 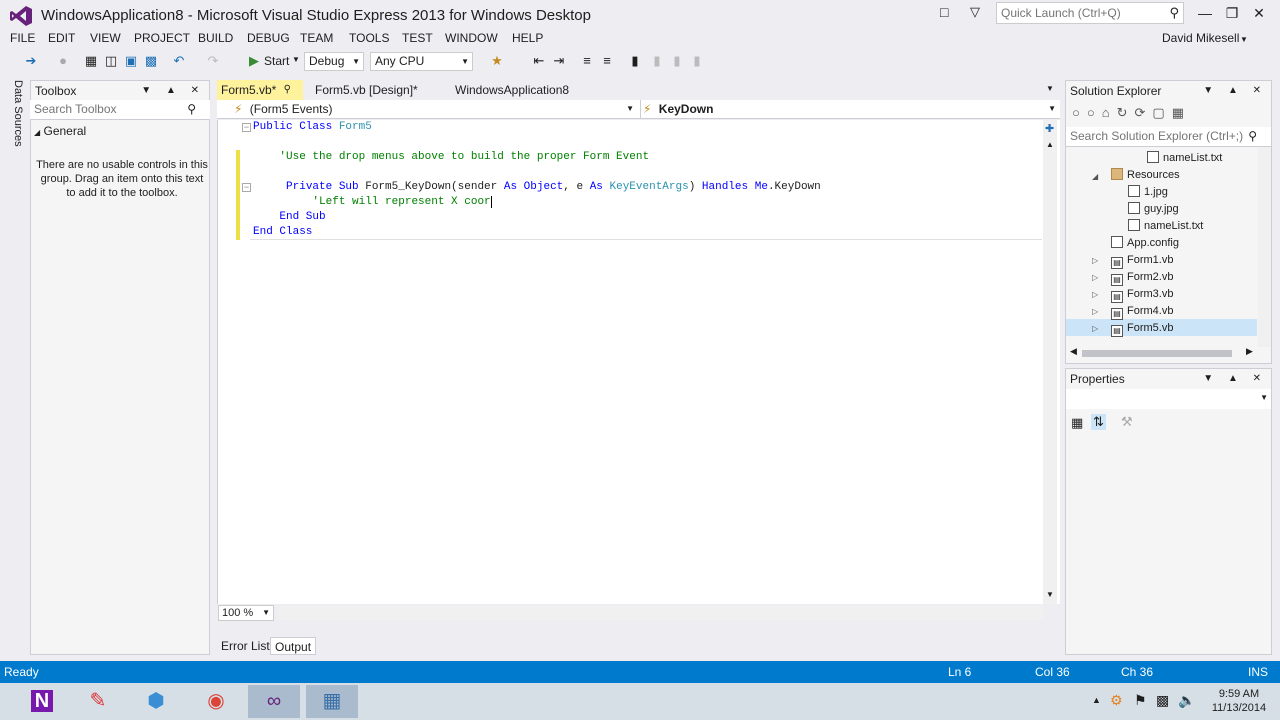 I want to click on close-button: ✕, so click(x=1259, y=13).